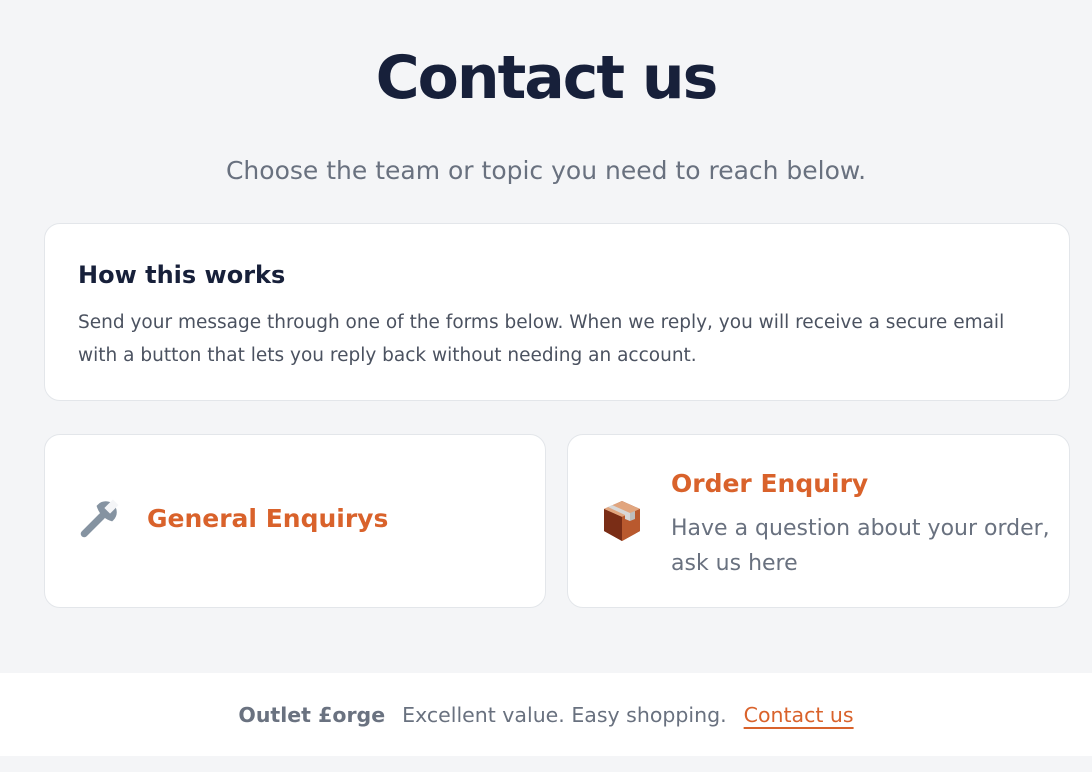 This screenshot has width=1092, height=772. I want to click on footer-tagline: Excellent value. Easy shopping., so click(564, 714).